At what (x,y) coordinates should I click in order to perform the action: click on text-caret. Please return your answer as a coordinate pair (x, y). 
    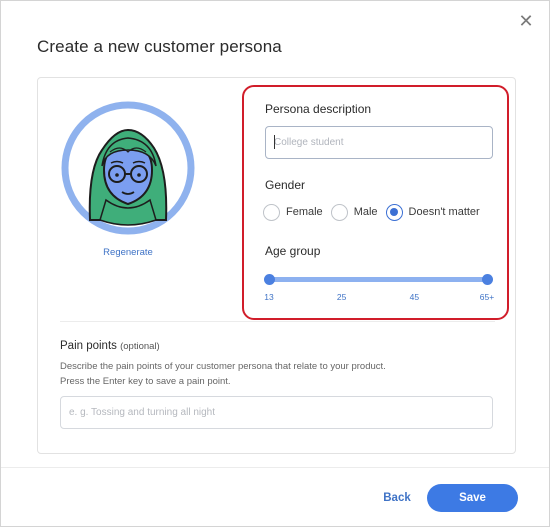
    Looking at the image, I should click on (274, 142).